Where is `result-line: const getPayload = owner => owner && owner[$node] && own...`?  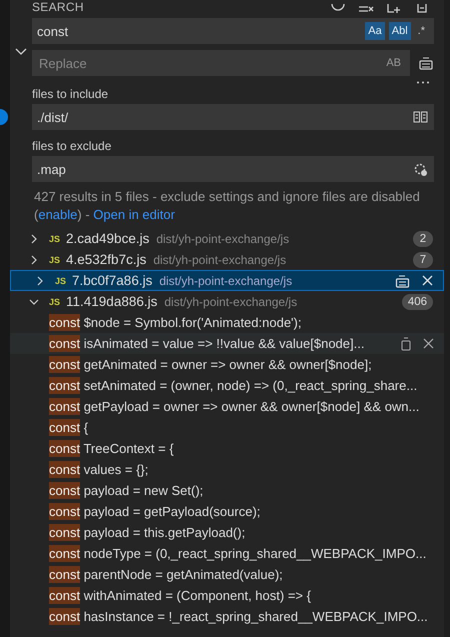
result-line: const getPayload = owner => owner && owner[$node] && own... is located at coordinates (227, 406).